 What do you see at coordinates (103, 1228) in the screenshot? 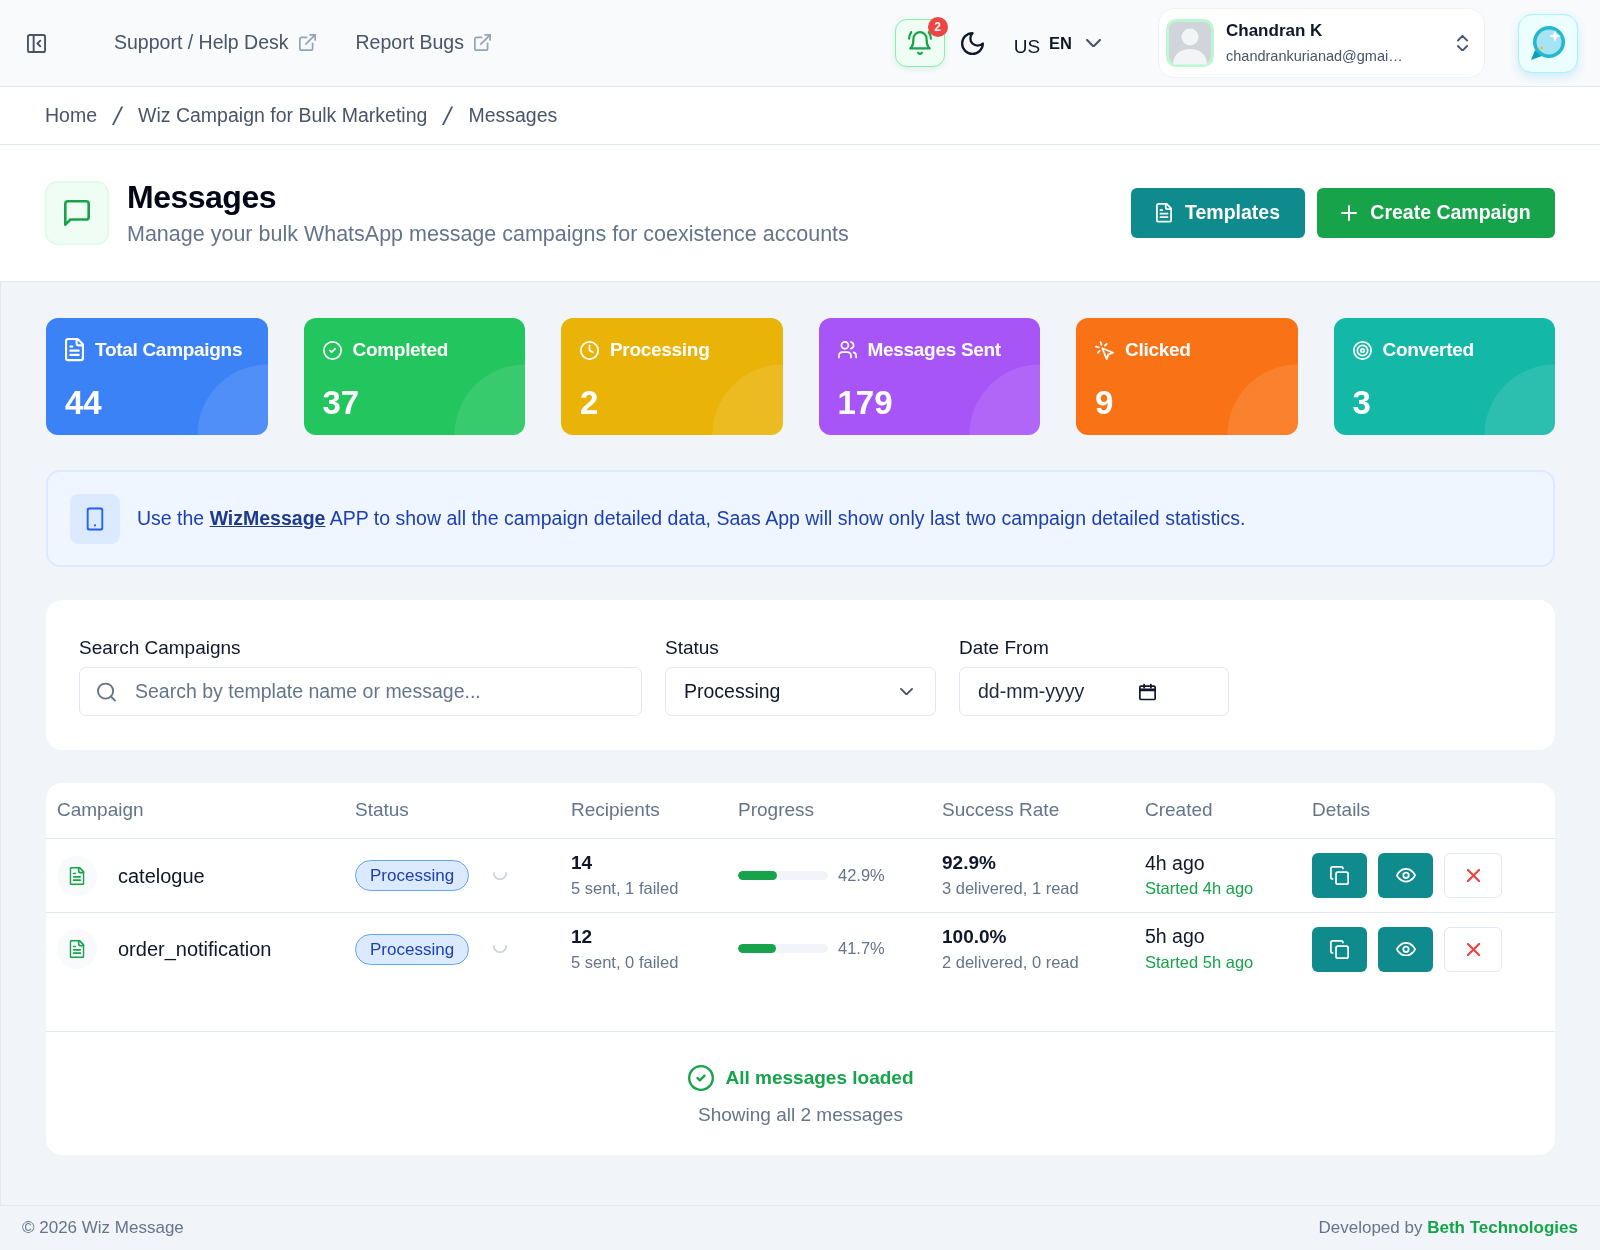
I see `copyright-text: © 2026 Wiz Message` at bounding box center [103, 1228].